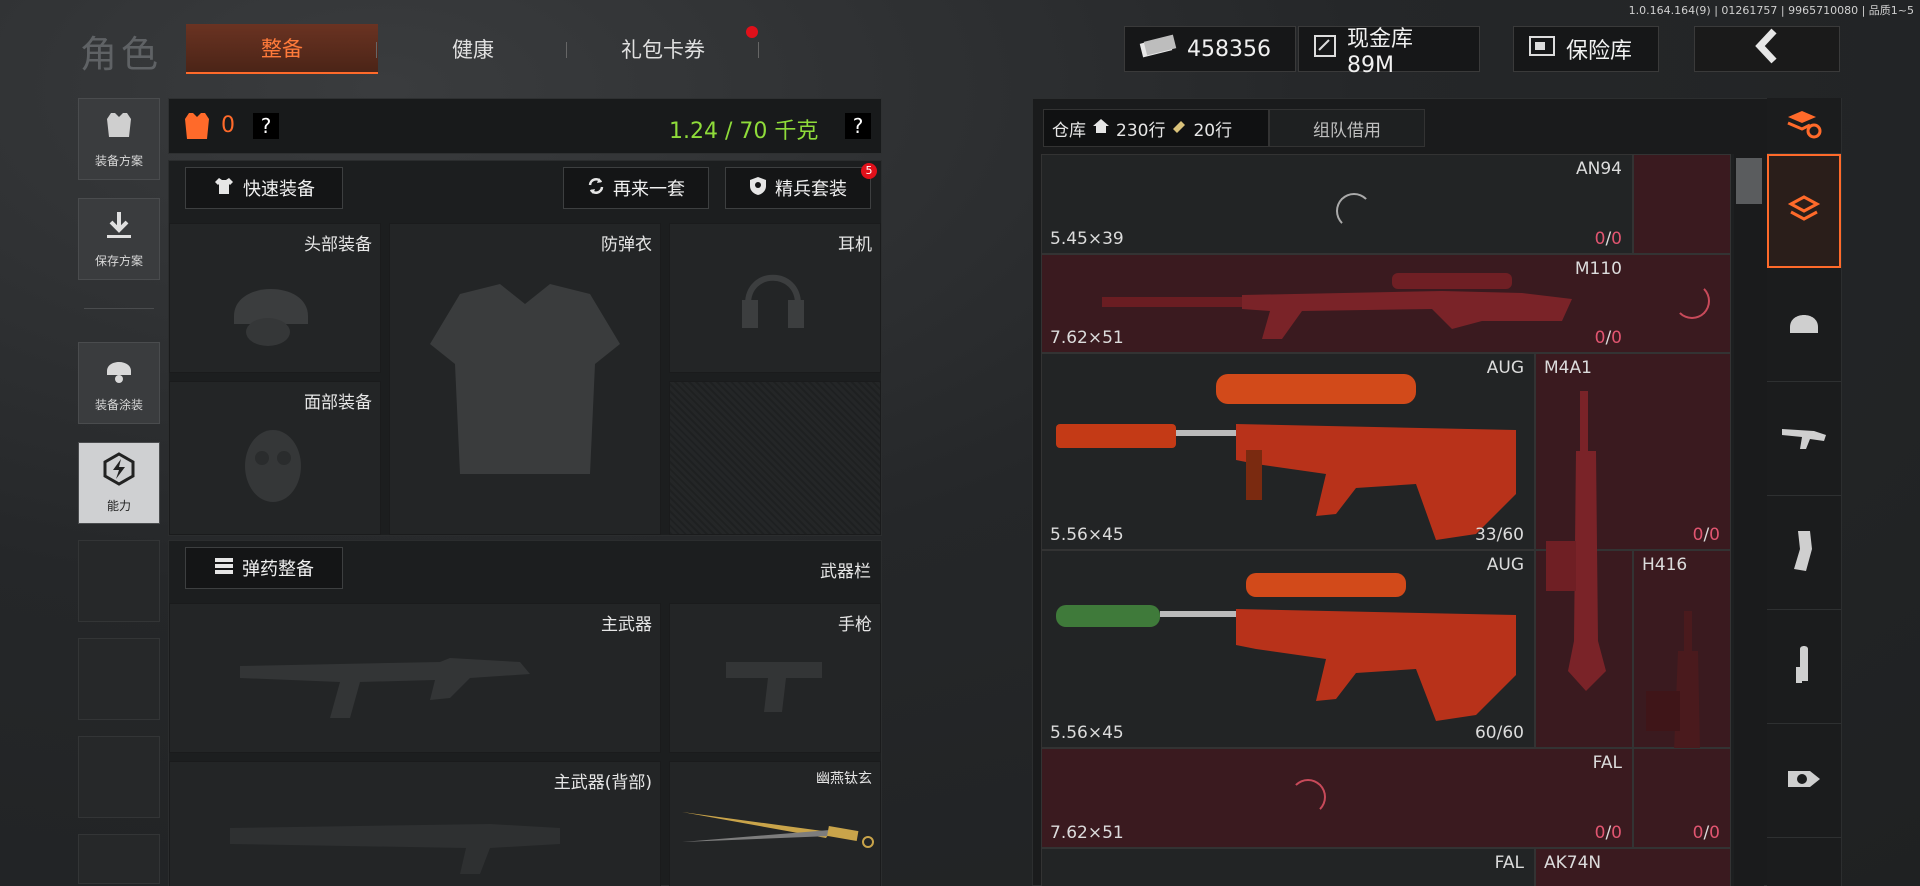  I want to click on filter-magazine-button, so click(1804, 553).